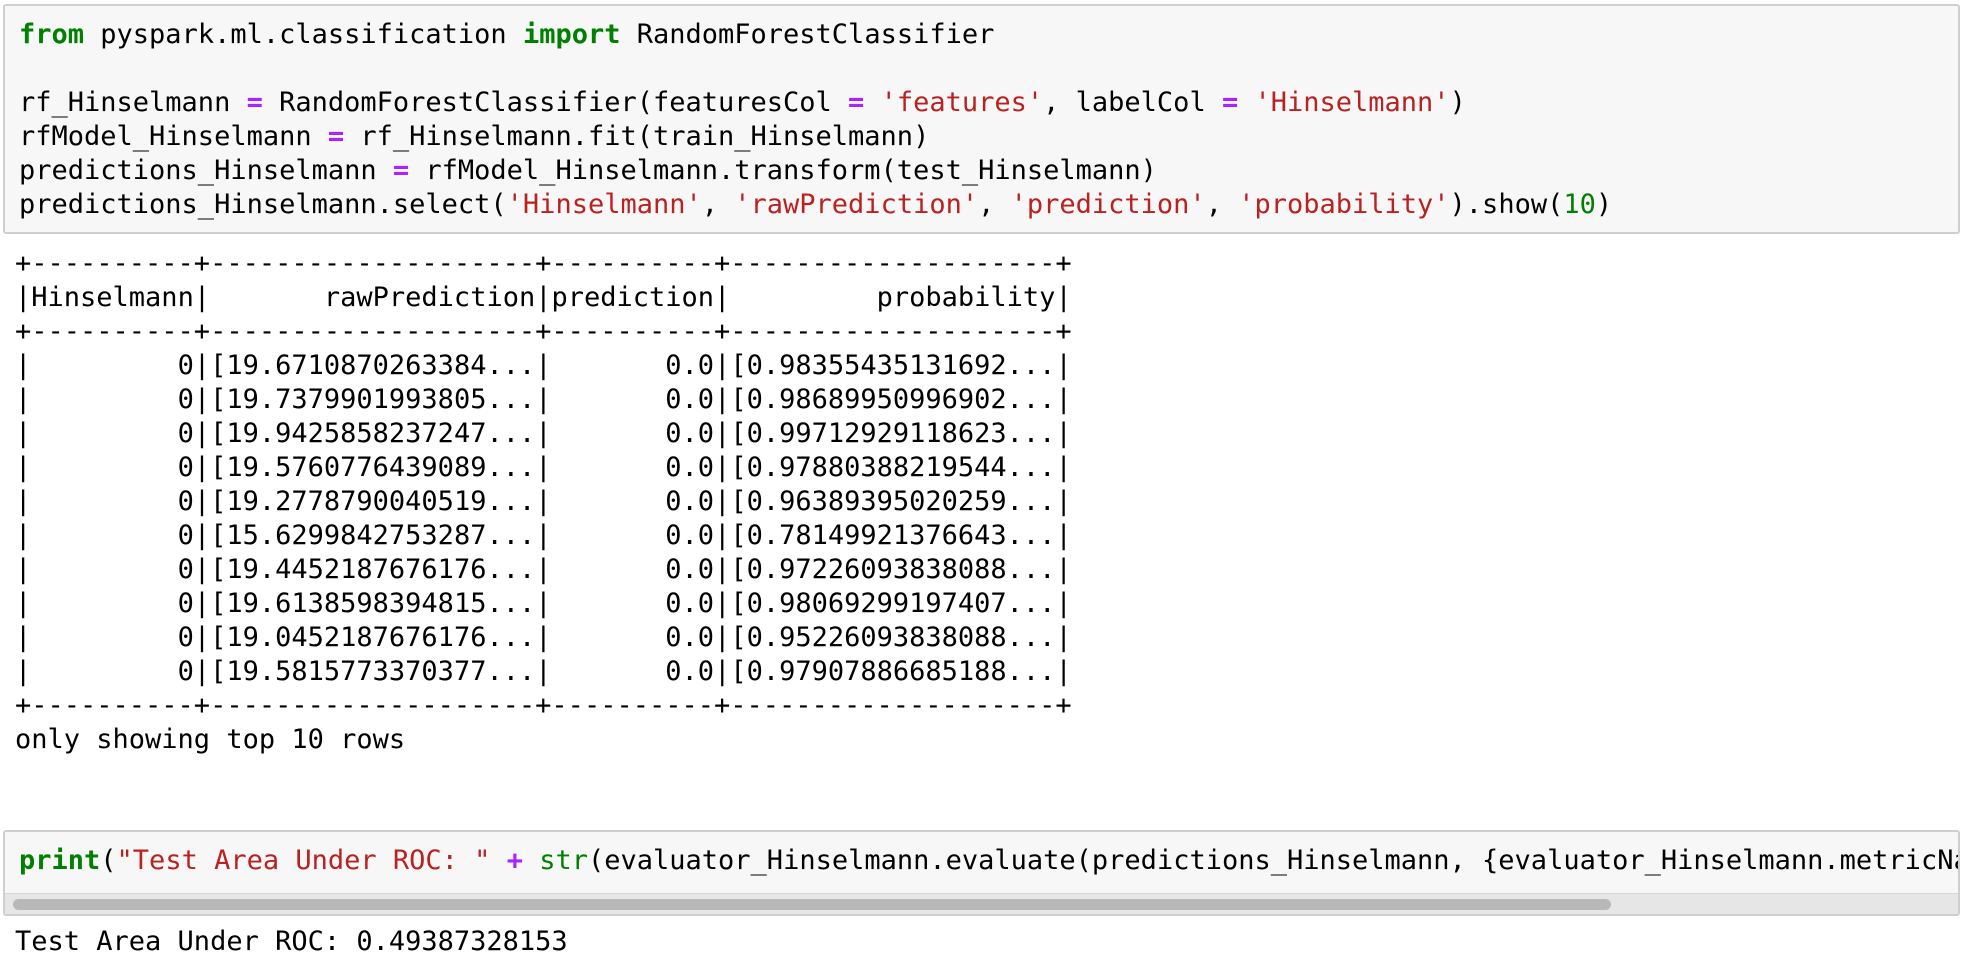 This screenshot has width=1964, height=974. Describe the element at coordinates (206, 170) in the screenshot. I see `code-token: predictions_Hinselmann` at that location.